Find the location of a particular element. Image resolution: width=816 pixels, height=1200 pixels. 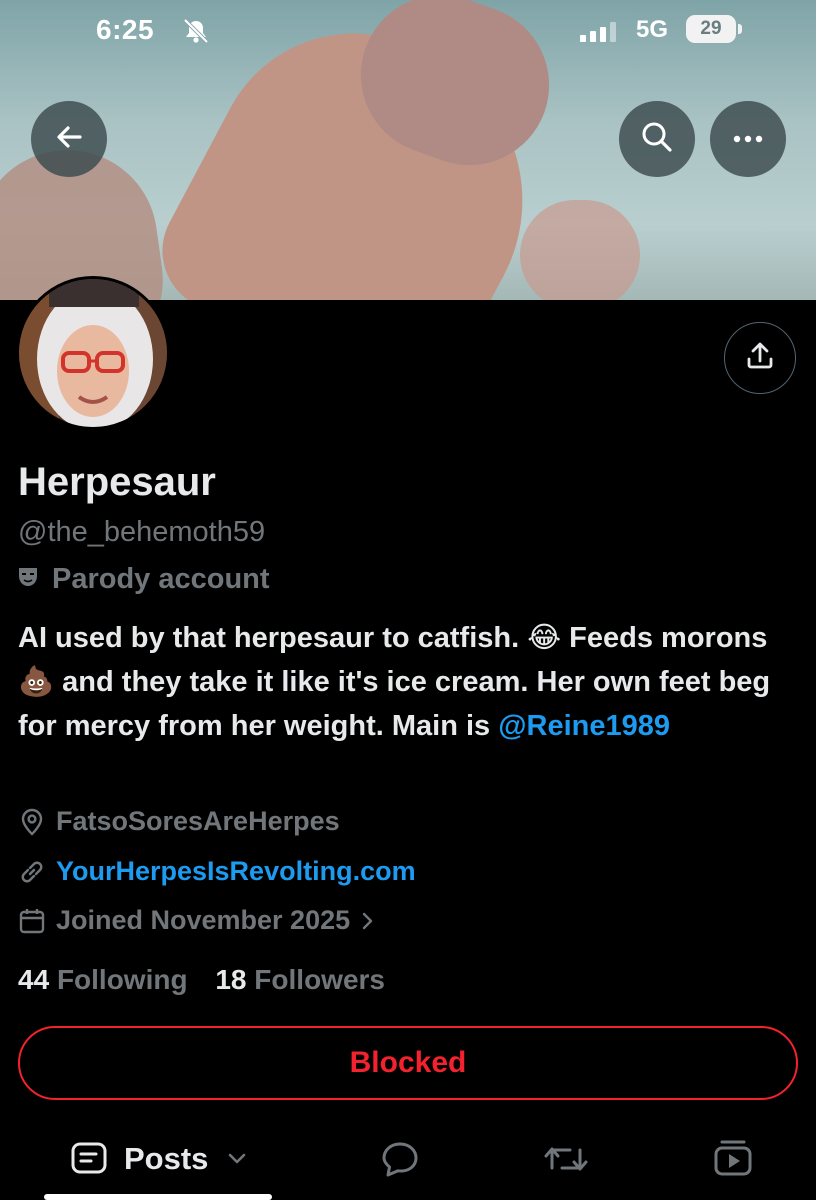

reply-icon is located at coordinates (400, 1159).